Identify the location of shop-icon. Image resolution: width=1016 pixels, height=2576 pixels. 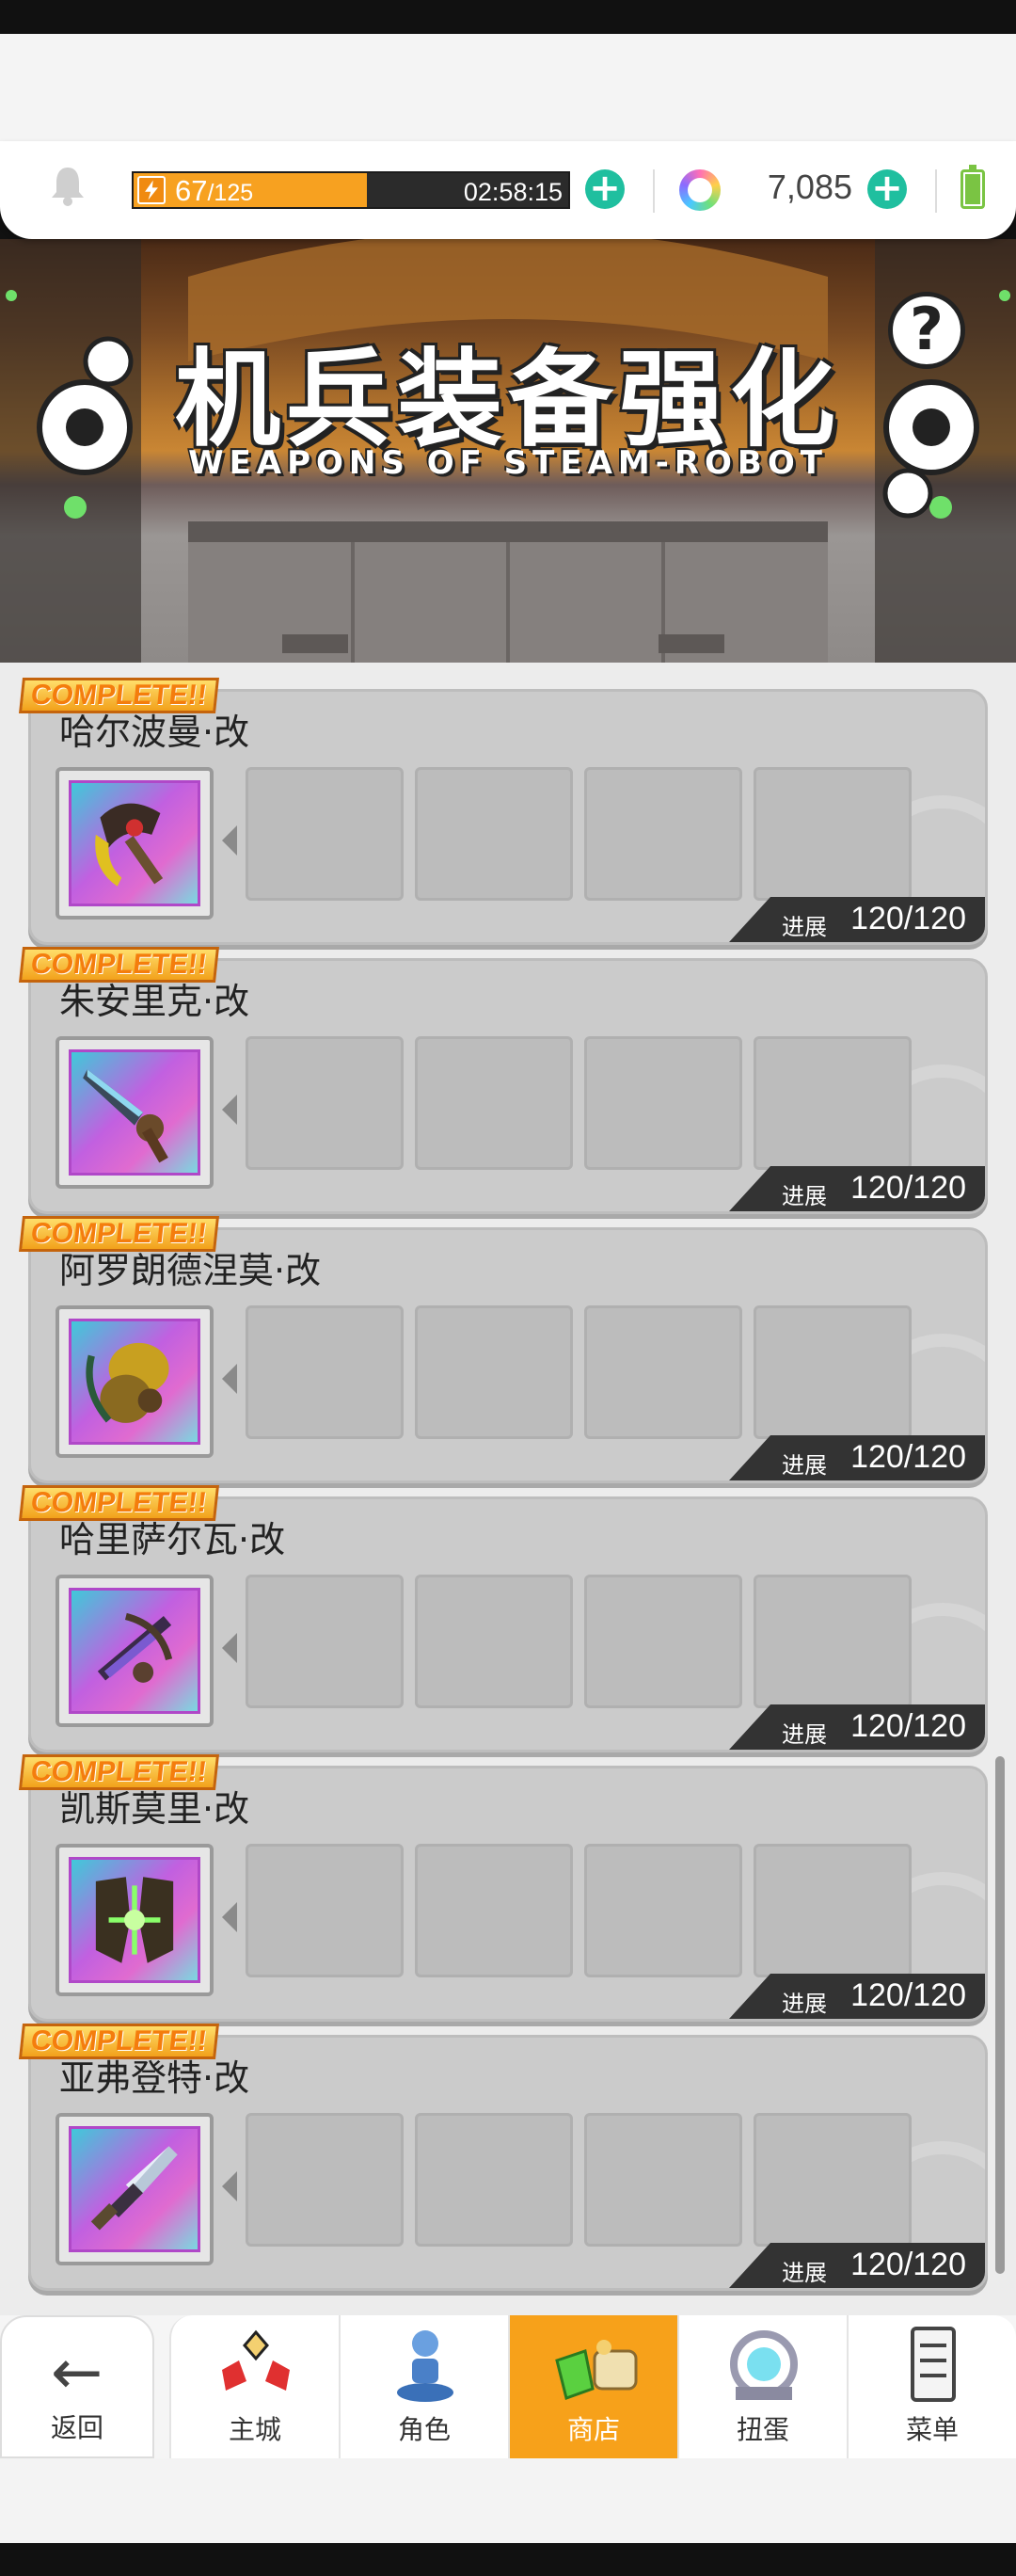
(595, 2366).